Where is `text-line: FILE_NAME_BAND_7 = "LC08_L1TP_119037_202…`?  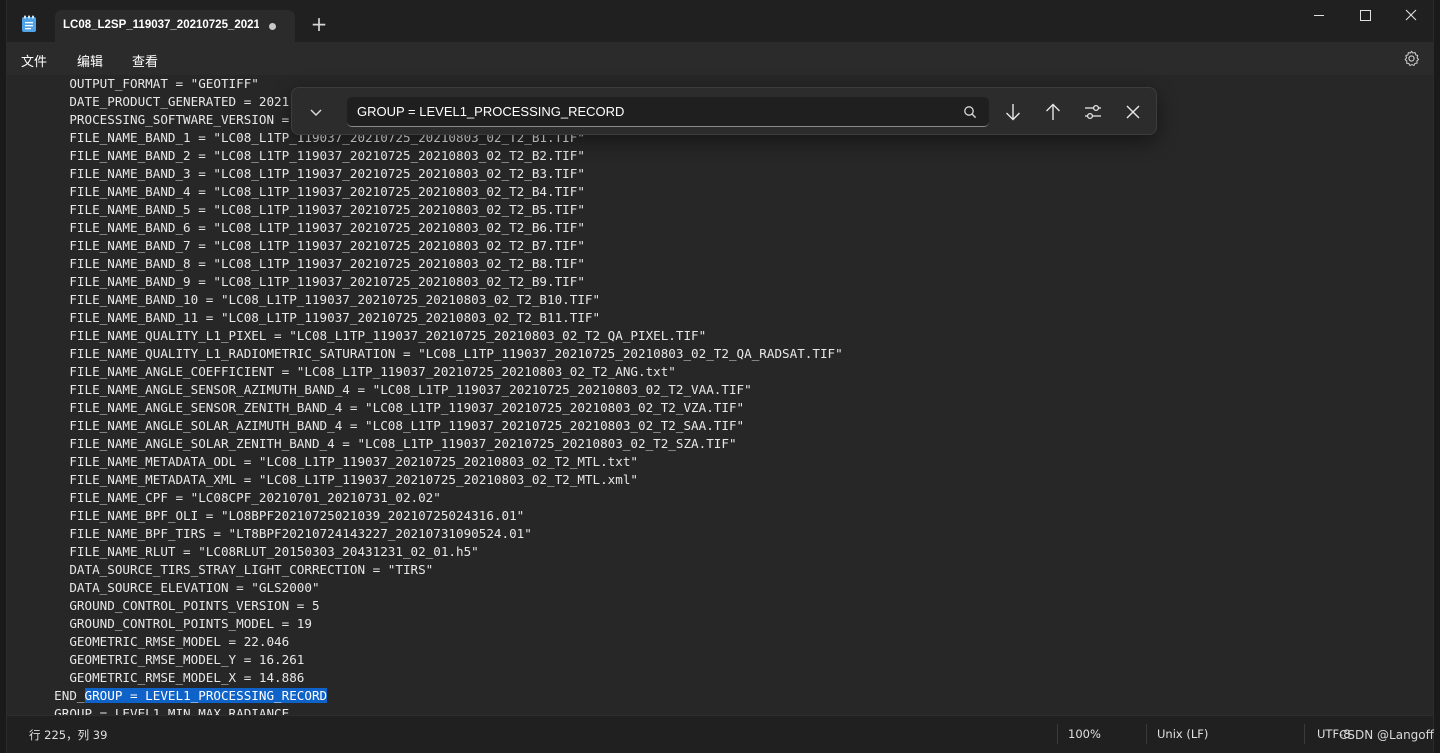 text-line: FILE_NAME_BAND_7 = "LC08_L1TP_119037_202… is located at coordinates (312, 245).